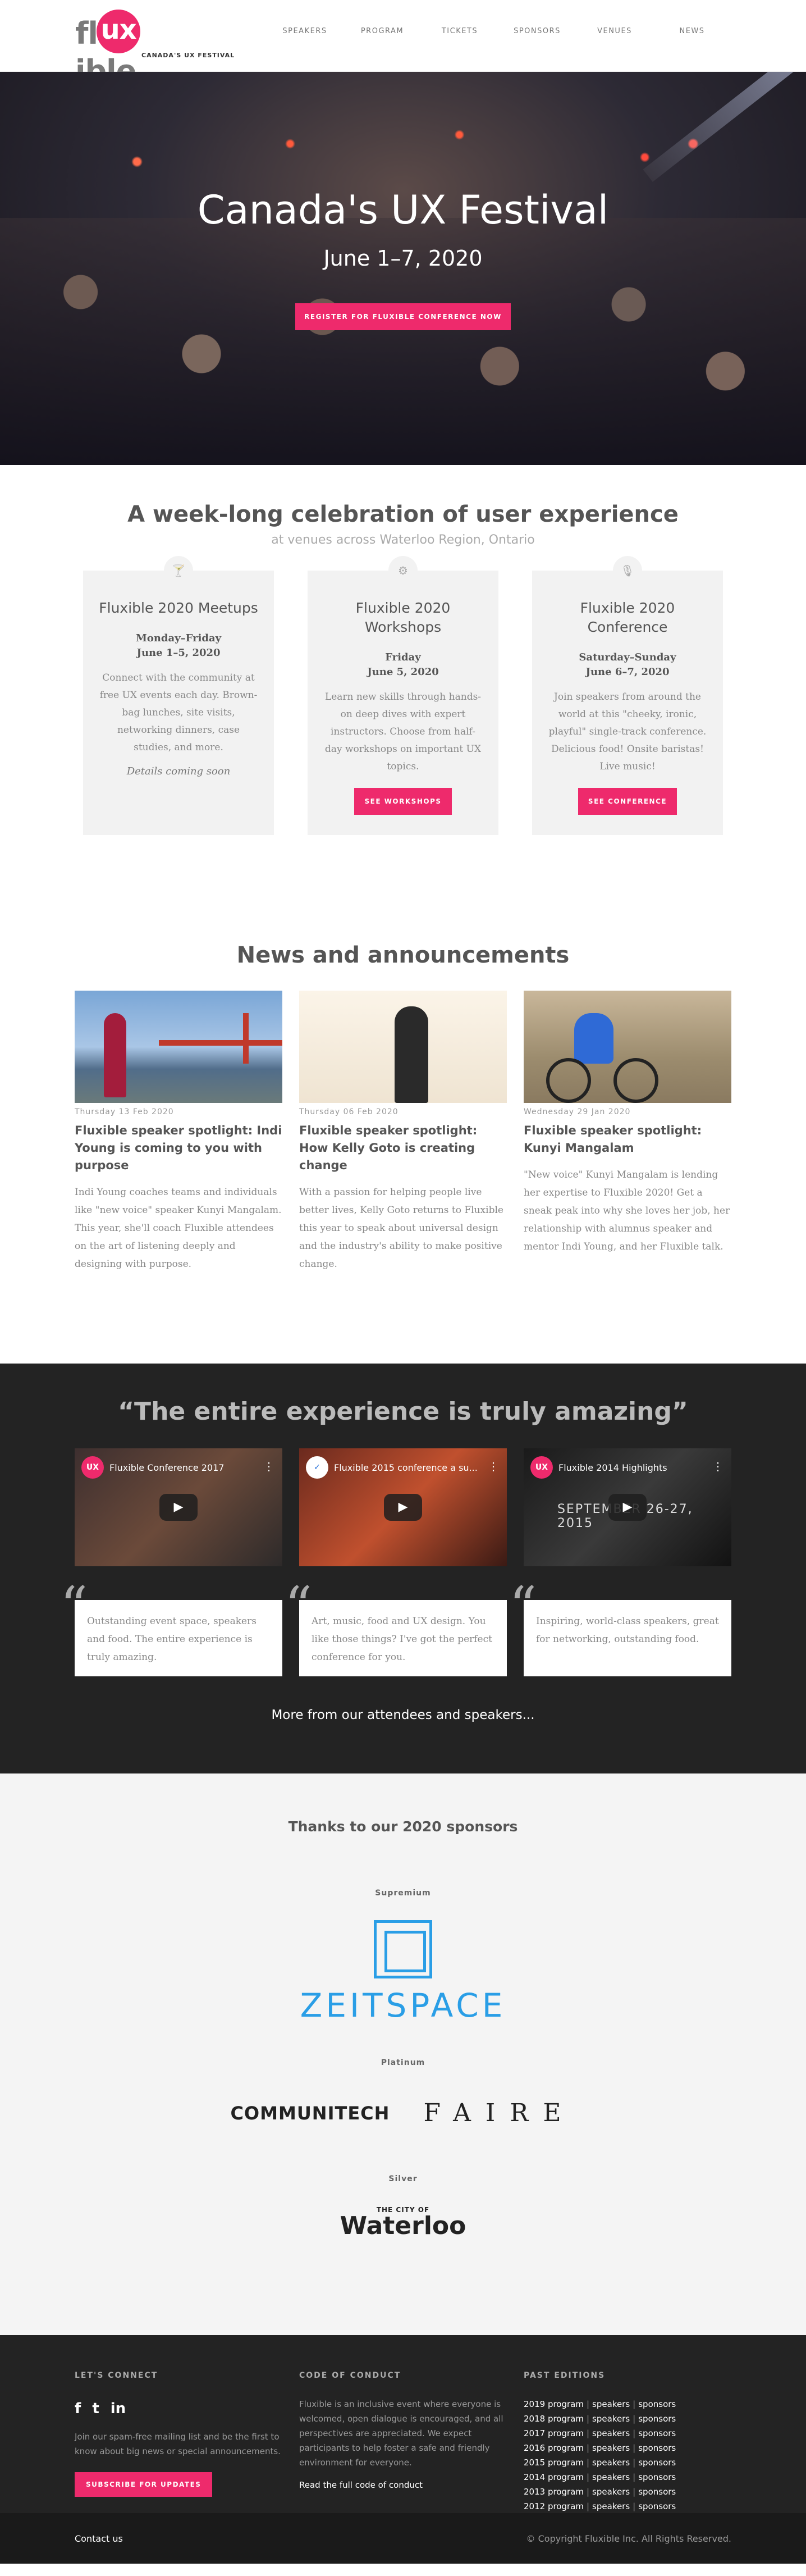 This screenshot has height=2576, width=806. I want to click on event-card-days: Monday–Friday, so click(178, 638).